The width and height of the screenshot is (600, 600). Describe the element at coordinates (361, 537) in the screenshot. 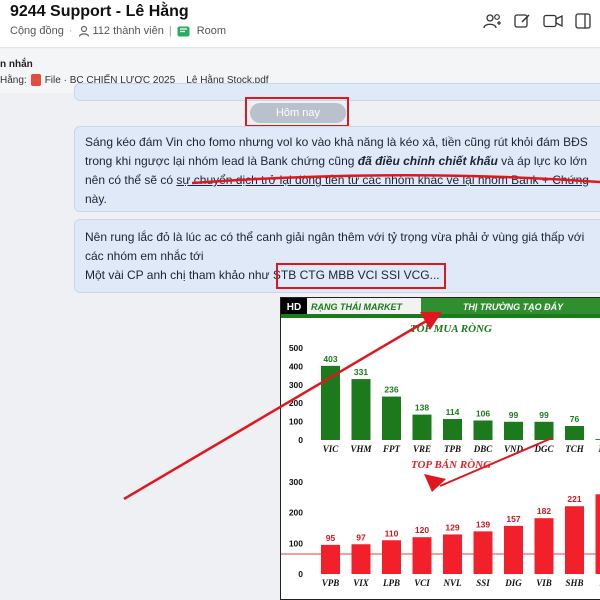

I see `data-label: 97` at that location.